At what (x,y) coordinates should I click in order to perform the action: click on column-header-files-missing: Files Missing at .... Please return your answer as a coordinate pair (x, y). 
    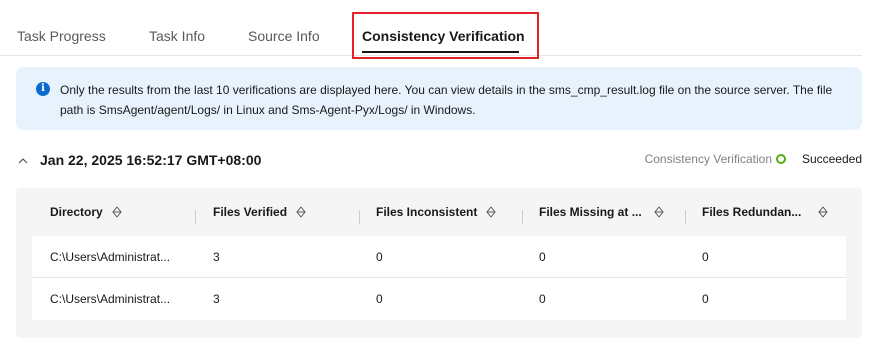
    Looking at the image, I should click on (590, 212).